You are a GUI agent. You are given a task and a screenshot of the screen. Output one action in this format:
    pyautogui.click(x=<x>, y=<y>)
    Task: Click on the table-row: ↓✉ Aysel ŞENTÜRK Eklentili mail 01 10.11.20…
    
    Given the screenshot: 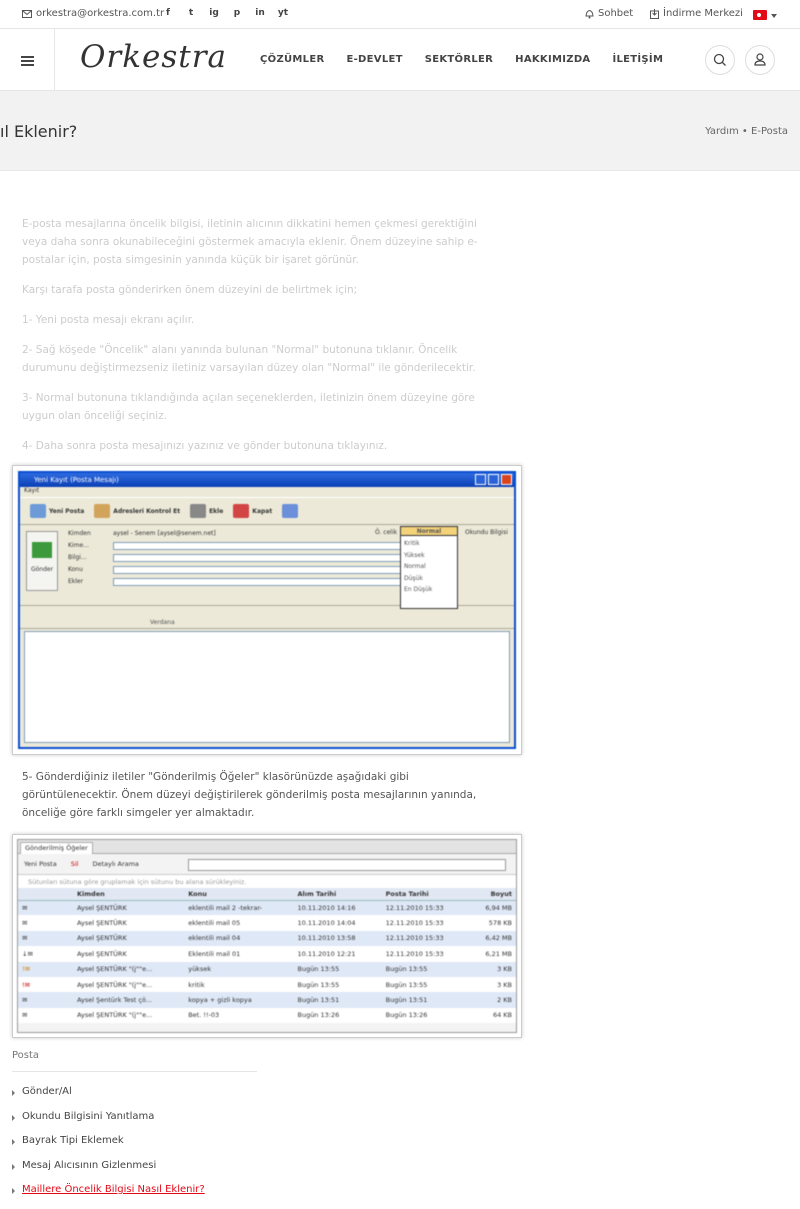 What is the action you would take?
    pyautogui.click(x=267, y=954)
    